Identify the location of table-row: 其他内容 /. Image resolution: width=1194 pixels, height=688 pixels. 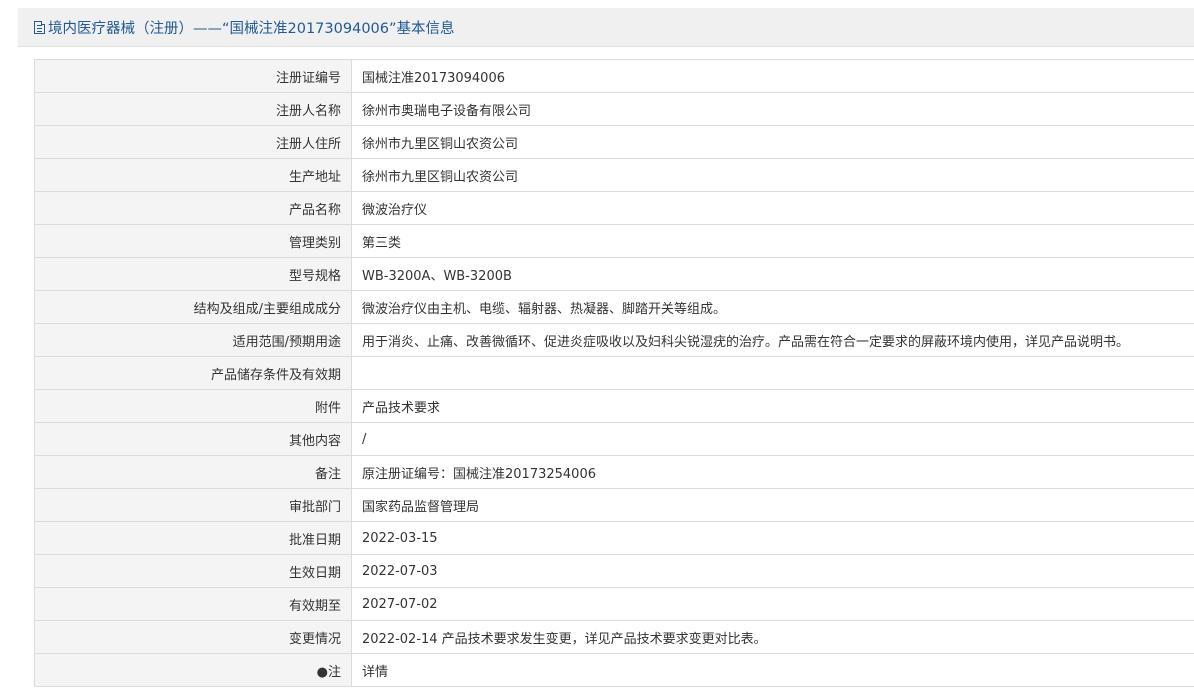
(614, 439).